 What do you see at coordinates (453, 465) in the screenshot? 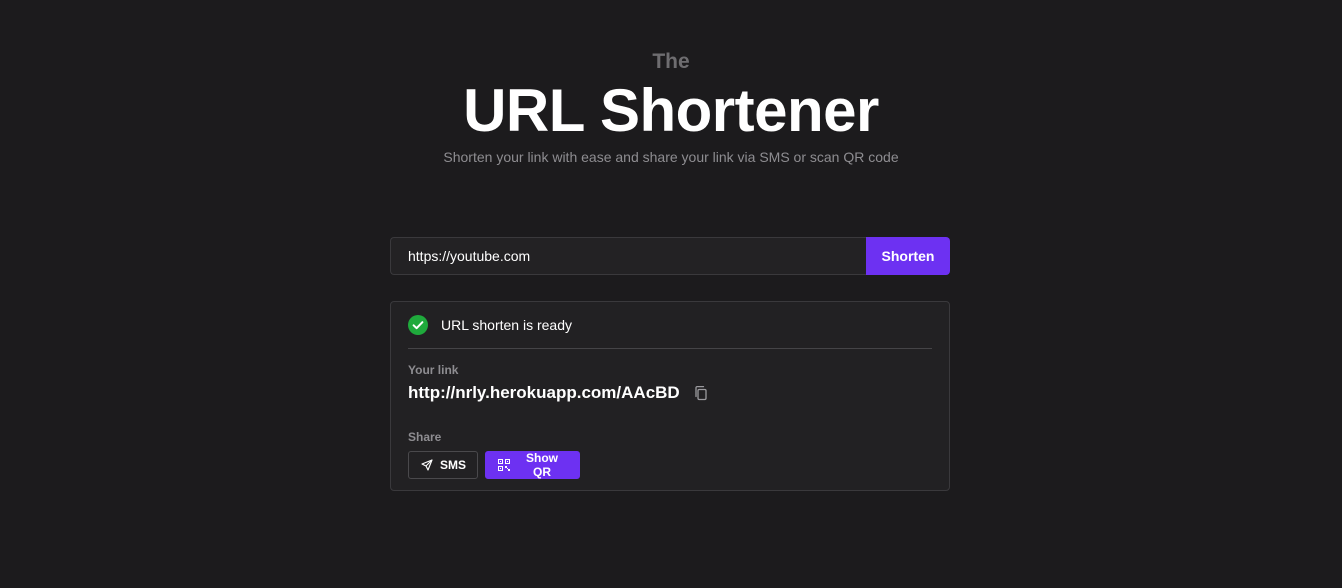
I see `sms-button-label: SMS` at bounding box center [453, 465].